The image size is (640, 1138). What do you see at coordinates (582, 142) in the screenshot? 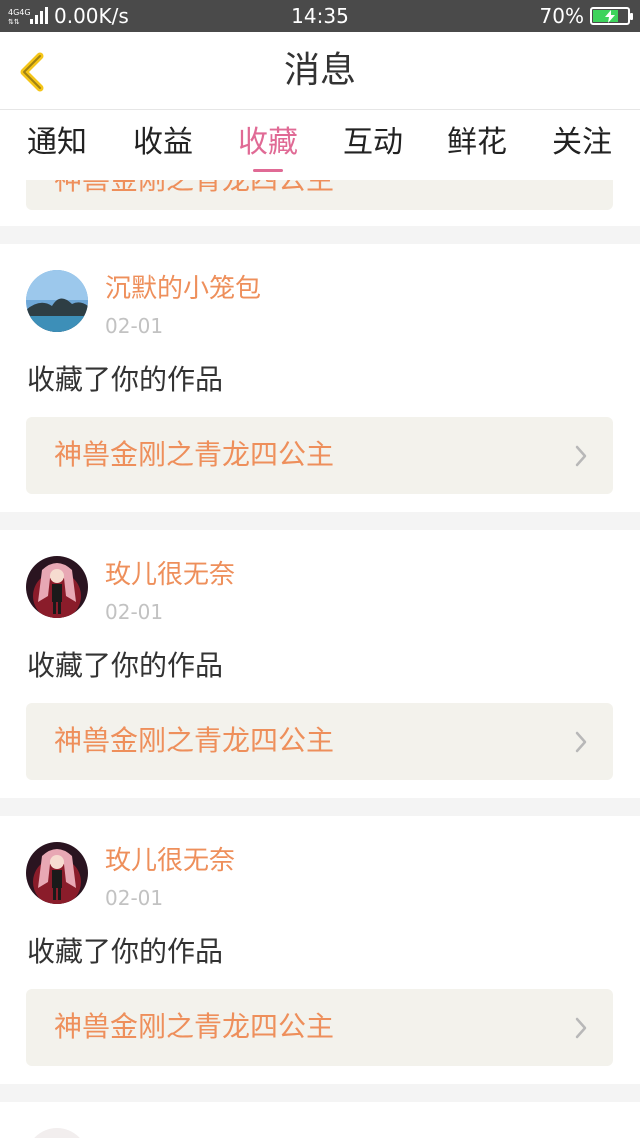
I see `tab-label: 关注` at bounding box center [582, 142].